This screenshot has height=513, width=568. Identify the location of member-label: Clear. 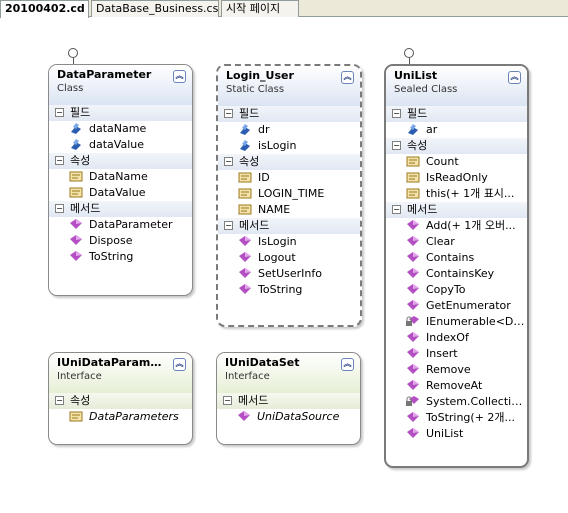
(440, 241).